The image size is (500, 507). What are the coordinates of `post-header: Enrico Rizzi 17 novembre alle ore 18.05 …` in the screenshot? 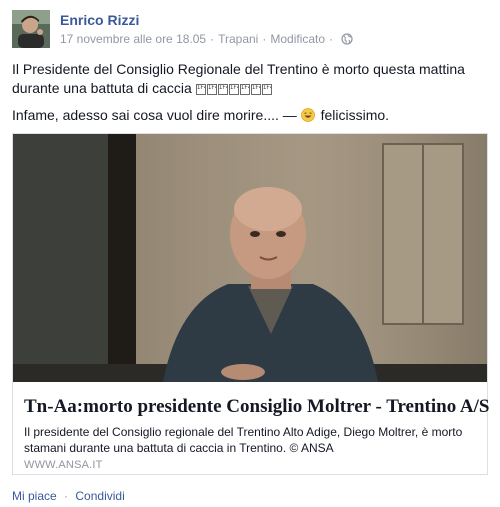 It's located at (247, 30).